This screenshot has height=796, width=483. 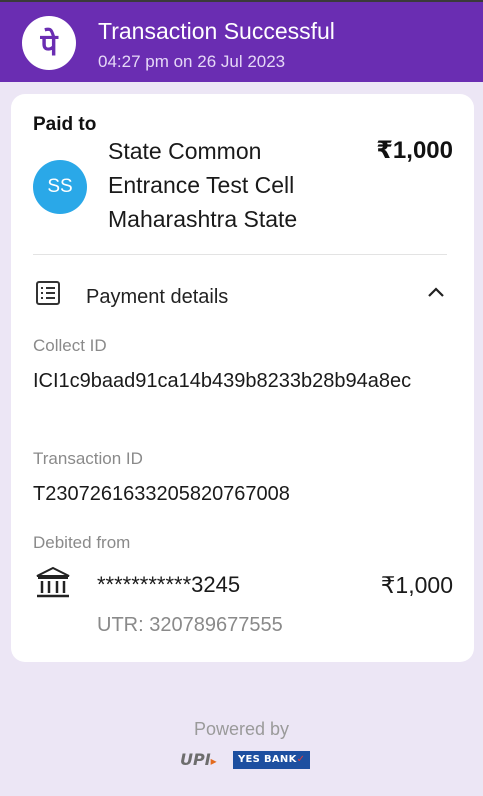 What do you see at coordinates (416, 585) in the screenshot?
I see `debit-amount: ₹1,000` at bounding box center [416, 585].